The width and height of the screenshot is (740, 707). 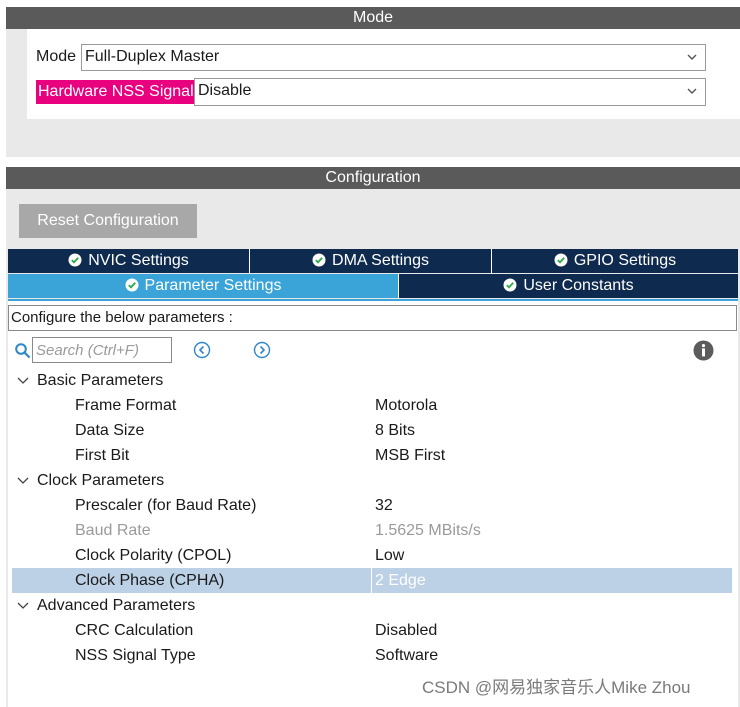 I want to click on info-icon, so click(x=703, y=350).